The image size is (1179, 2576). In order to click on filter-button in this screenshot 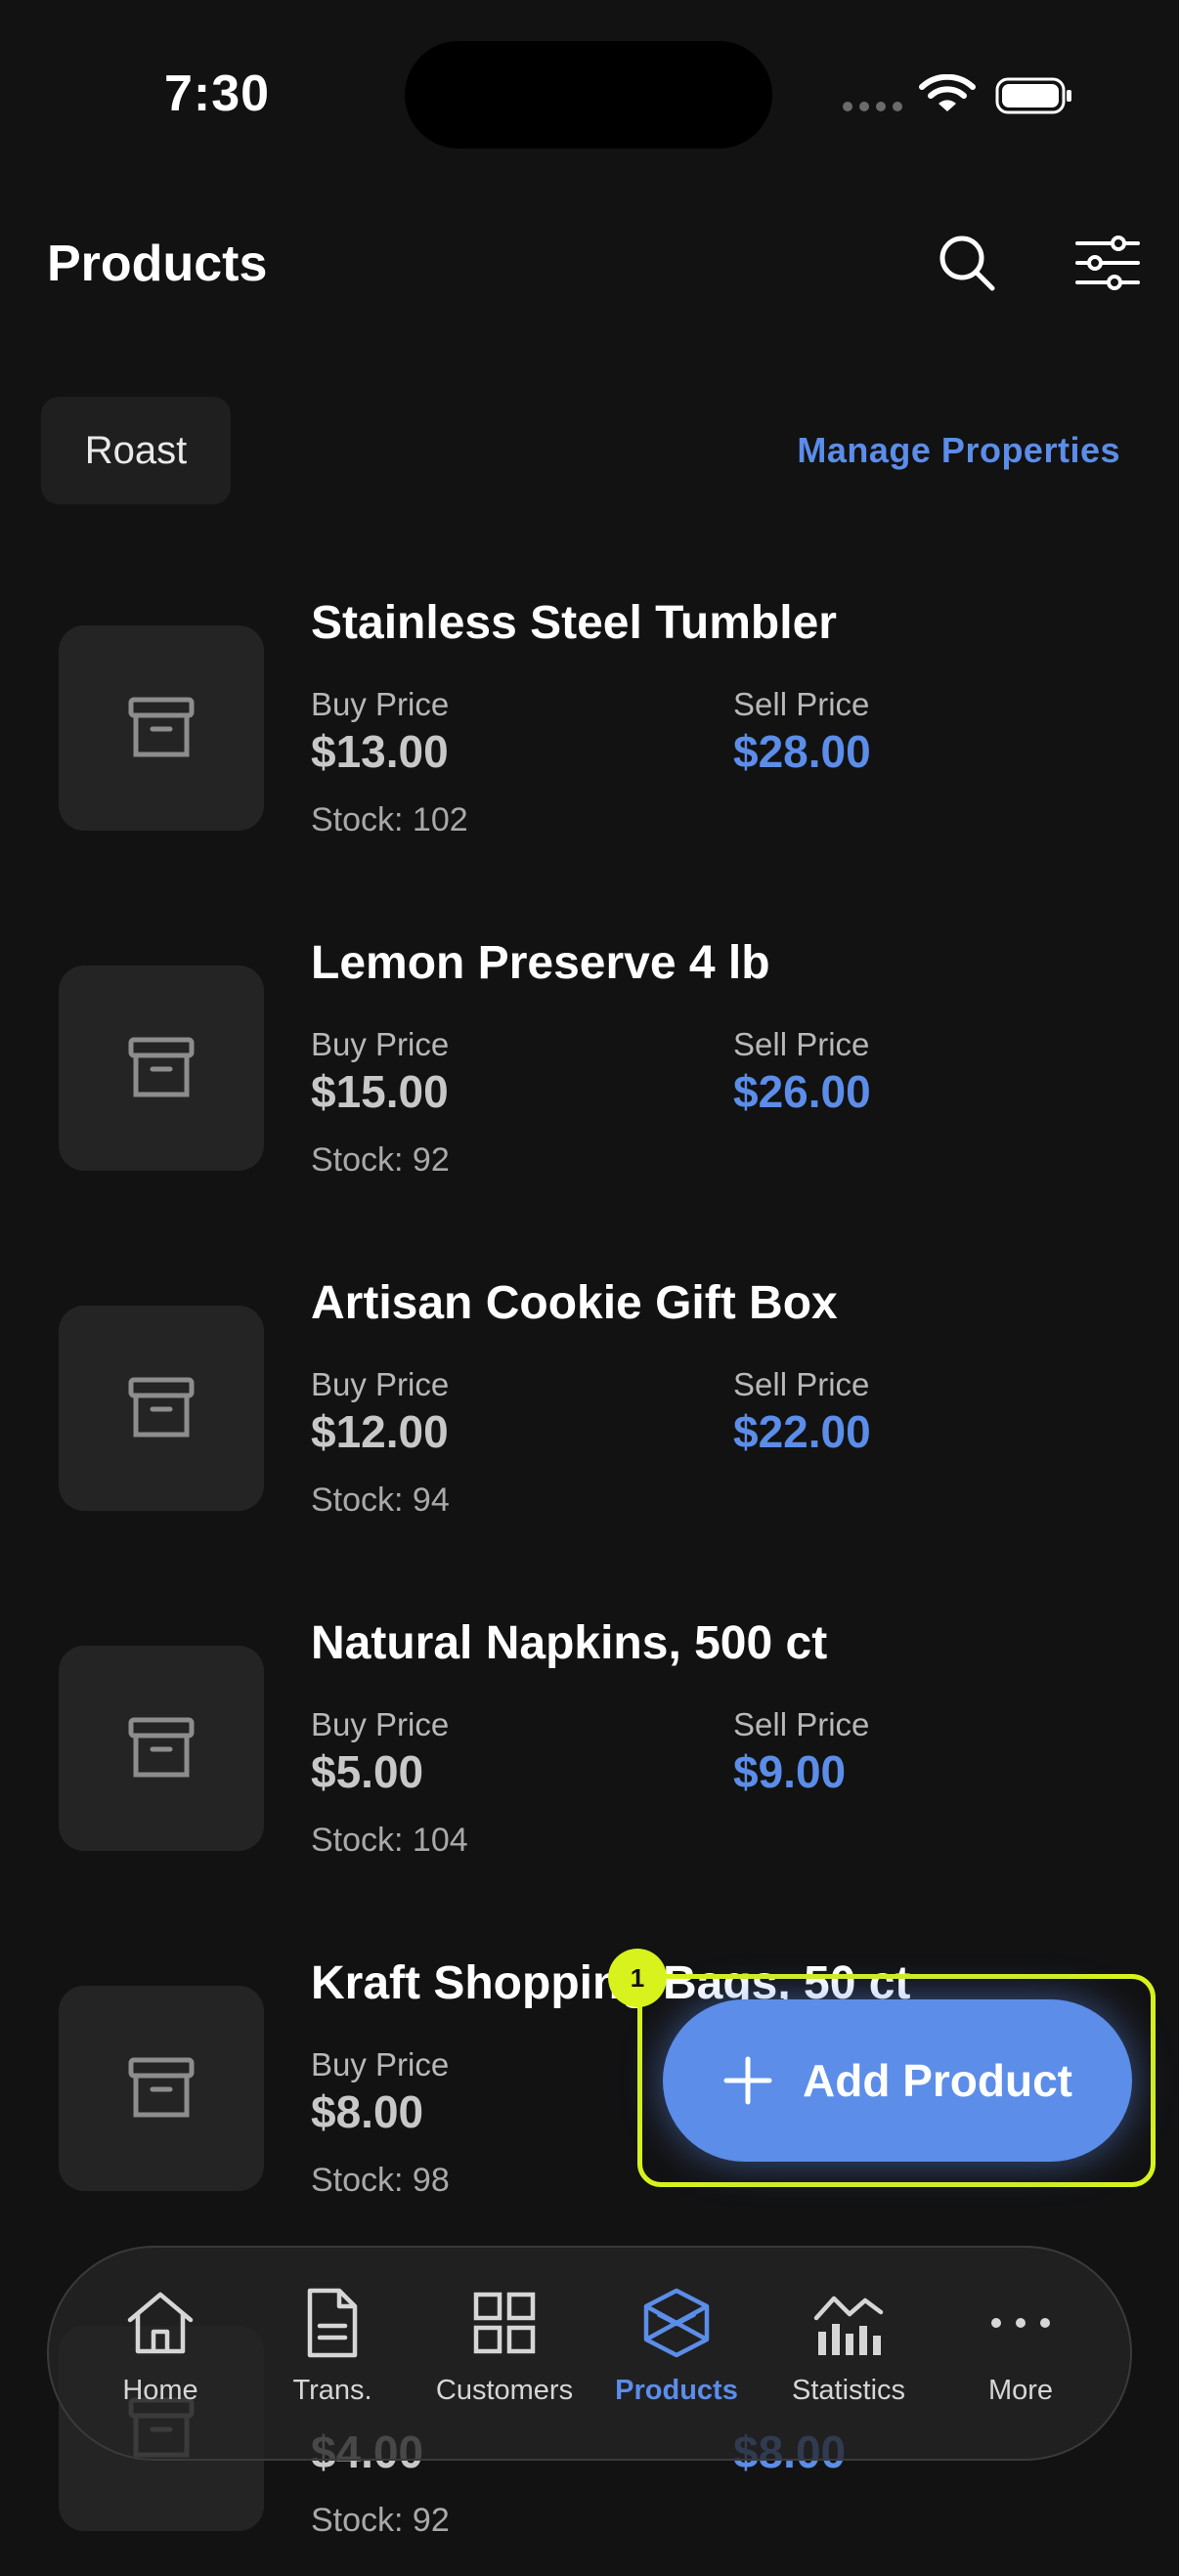, I will do `click(1107, 263)`.